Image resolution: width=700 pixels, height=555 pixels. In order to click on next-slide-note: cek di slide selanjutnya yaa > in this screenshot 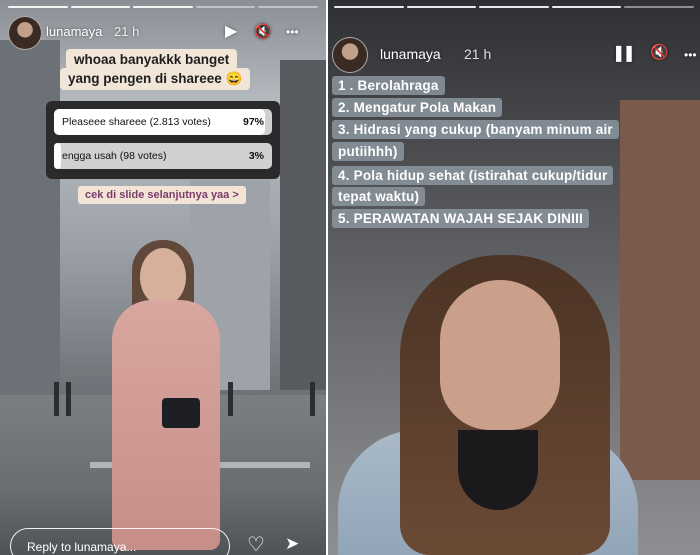, I will do `click(162, 195)`.